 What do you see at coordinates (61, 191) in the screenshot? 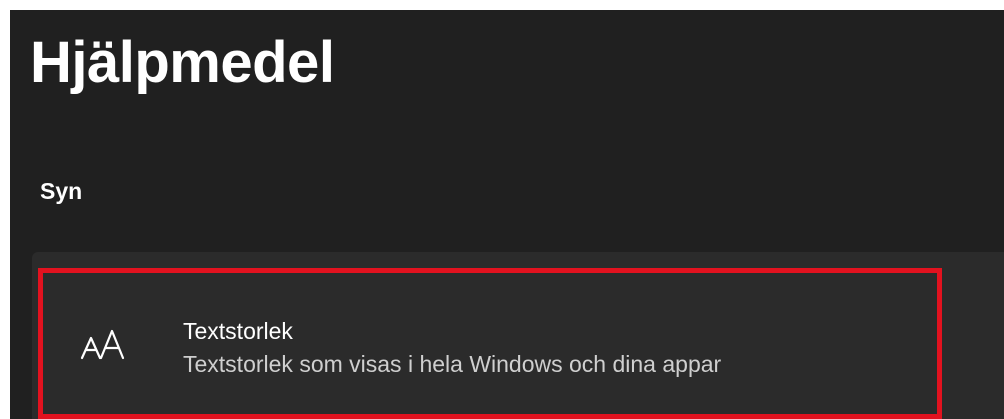
I see `section-title-vision: Syn` at bounding box center [61, 191].